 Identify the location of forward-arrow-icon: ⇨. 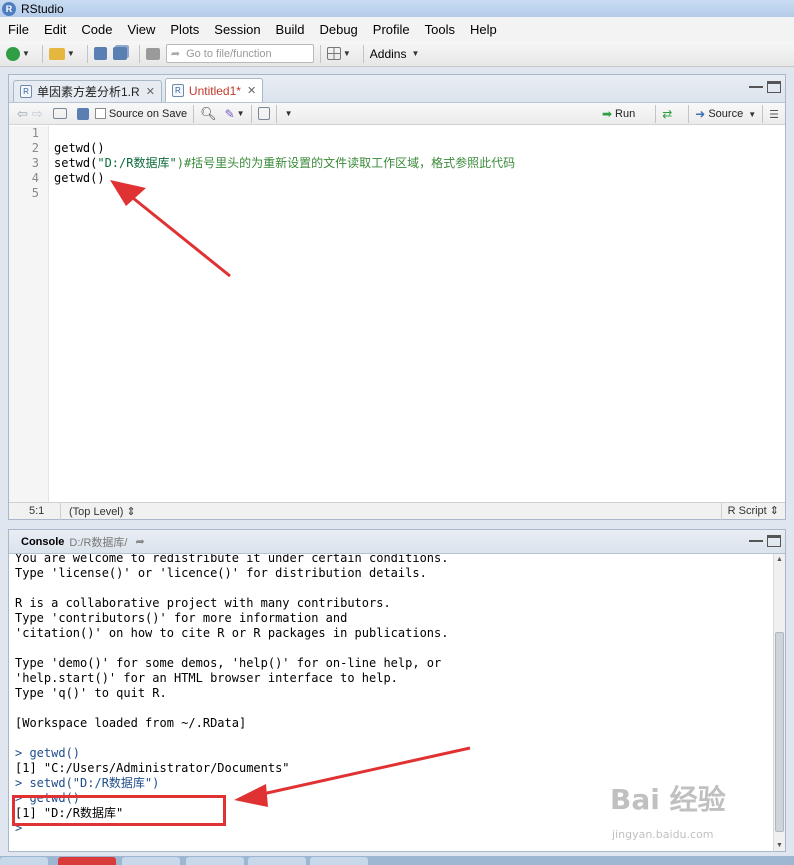
(37, 114).